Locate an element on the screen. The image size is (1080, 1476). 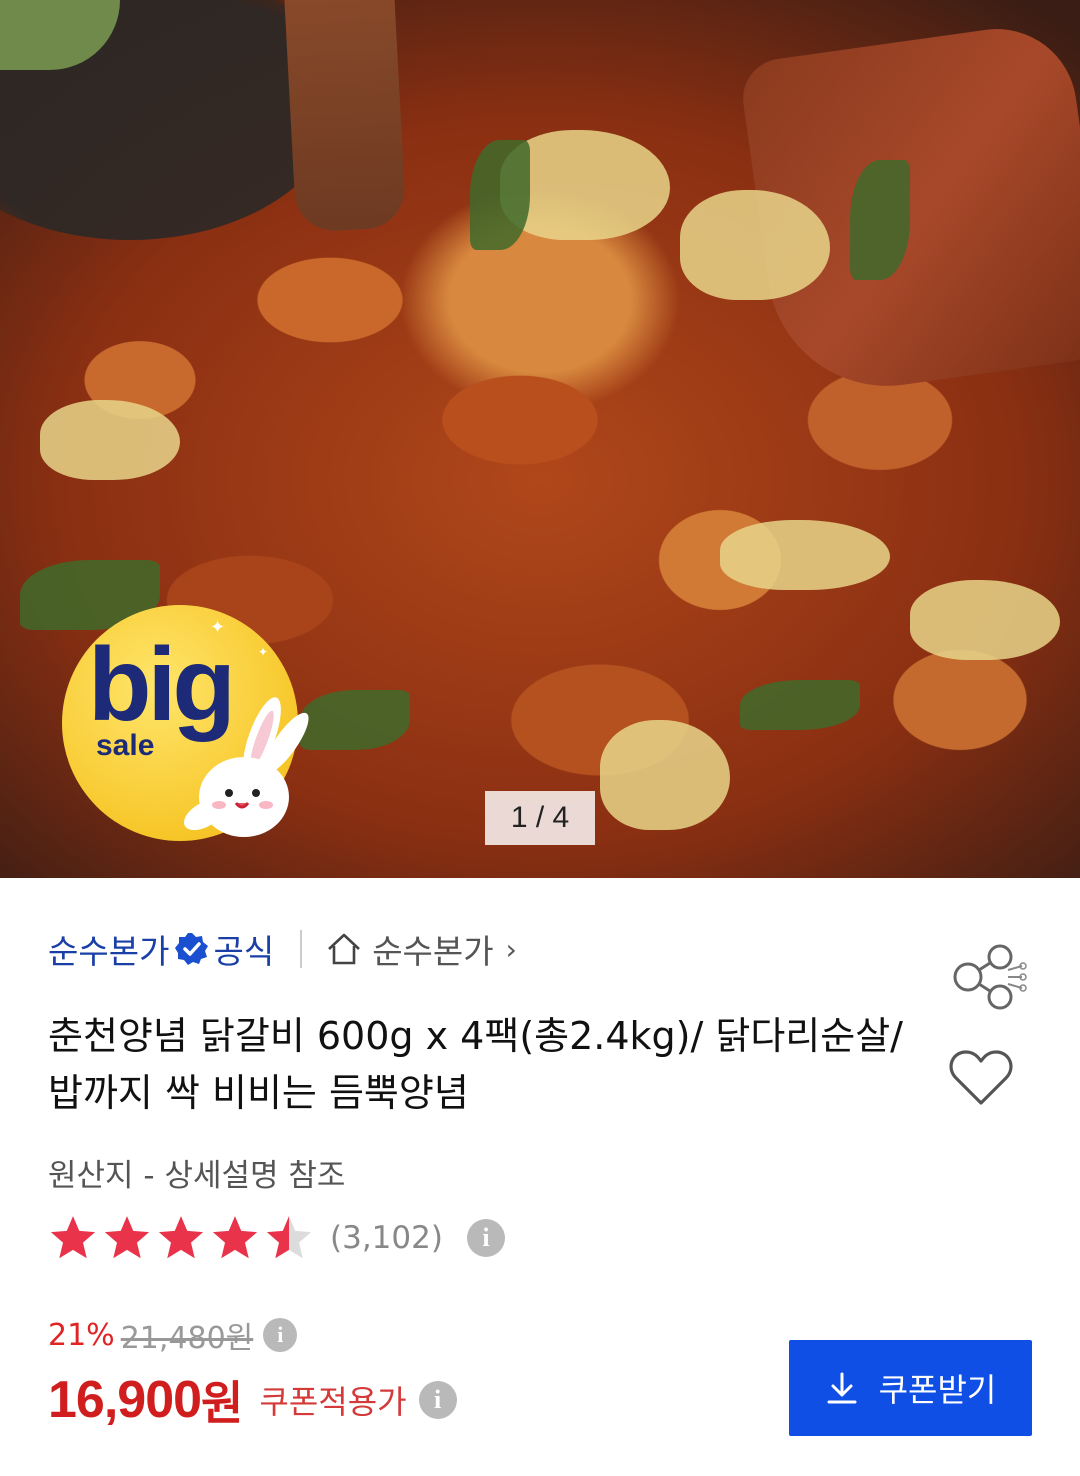
brand-link: 순수본가 is located at coordinates (108, 949).